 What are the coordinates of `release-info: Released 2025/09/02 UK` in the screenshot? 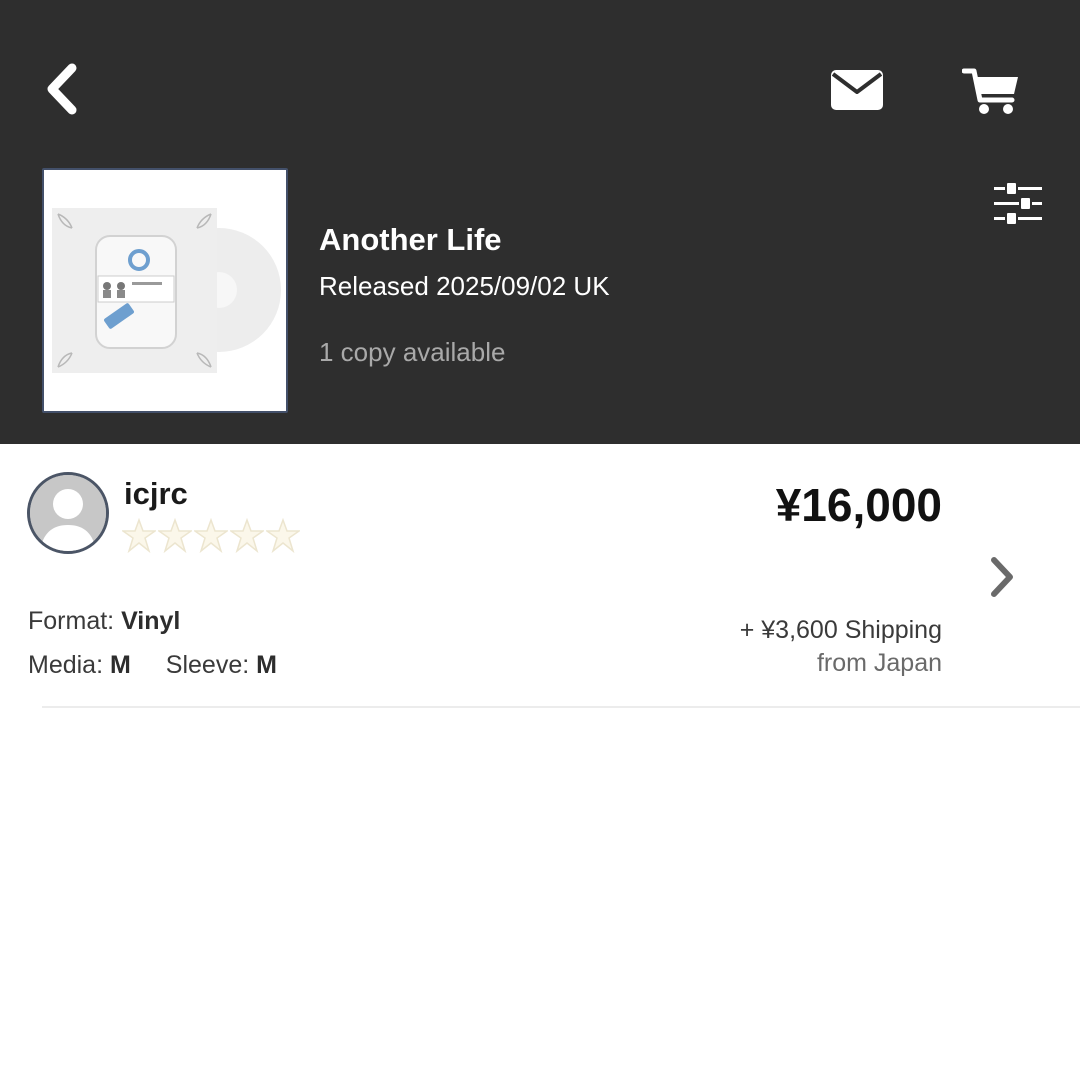 It's located at (464, 286).